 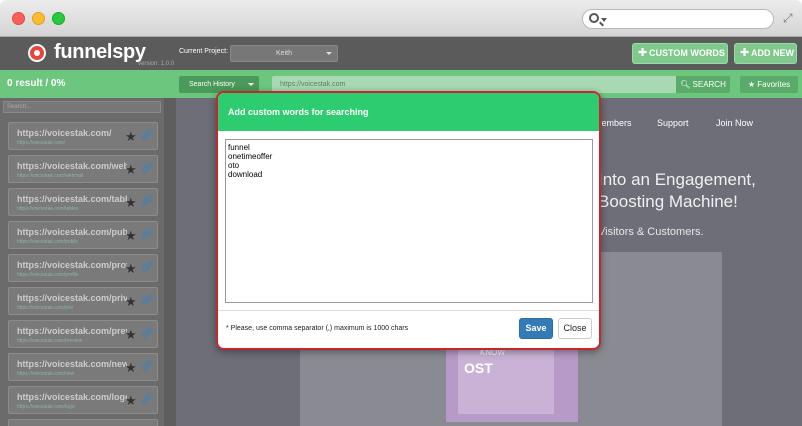 What do you see at coordinates (50, 176) in the screenshot?
I see `sidebar-item-sub: https://voicestak.com/webmail` at bounding box center [50, 176].